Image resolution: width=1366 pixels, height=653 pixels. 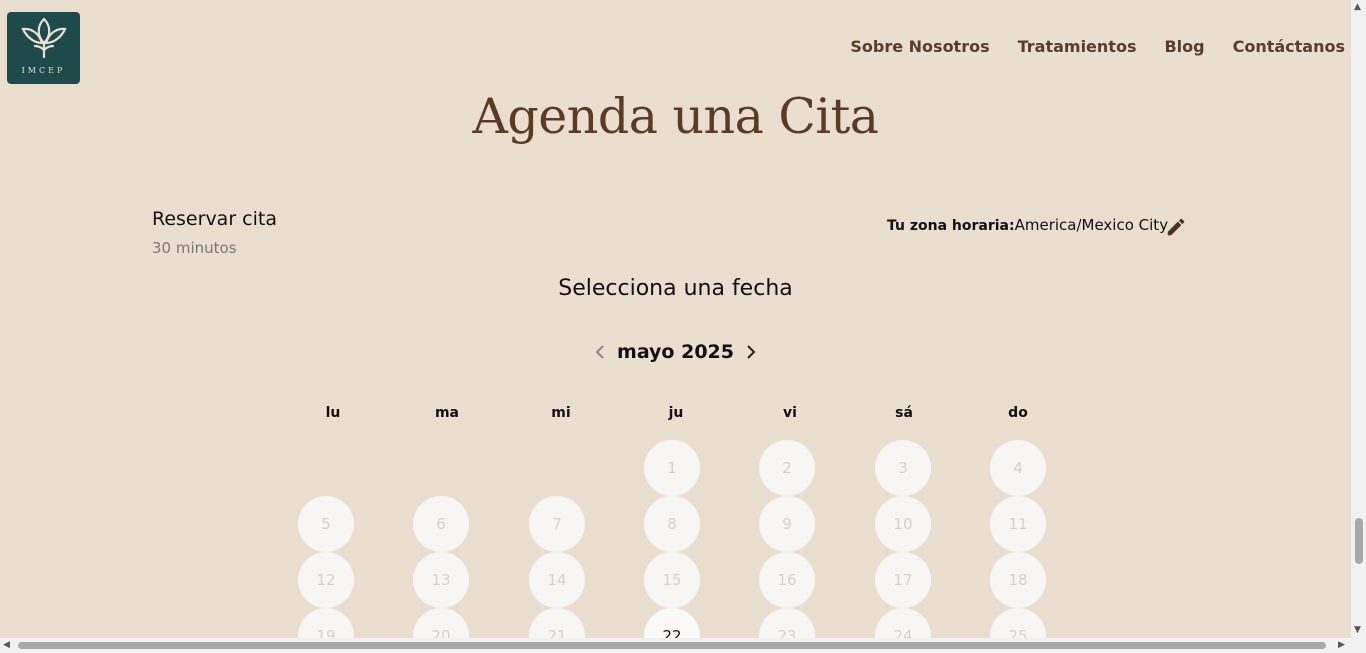 I want to click on vertical-scroll-thumb, so click(x=1359, y=541).